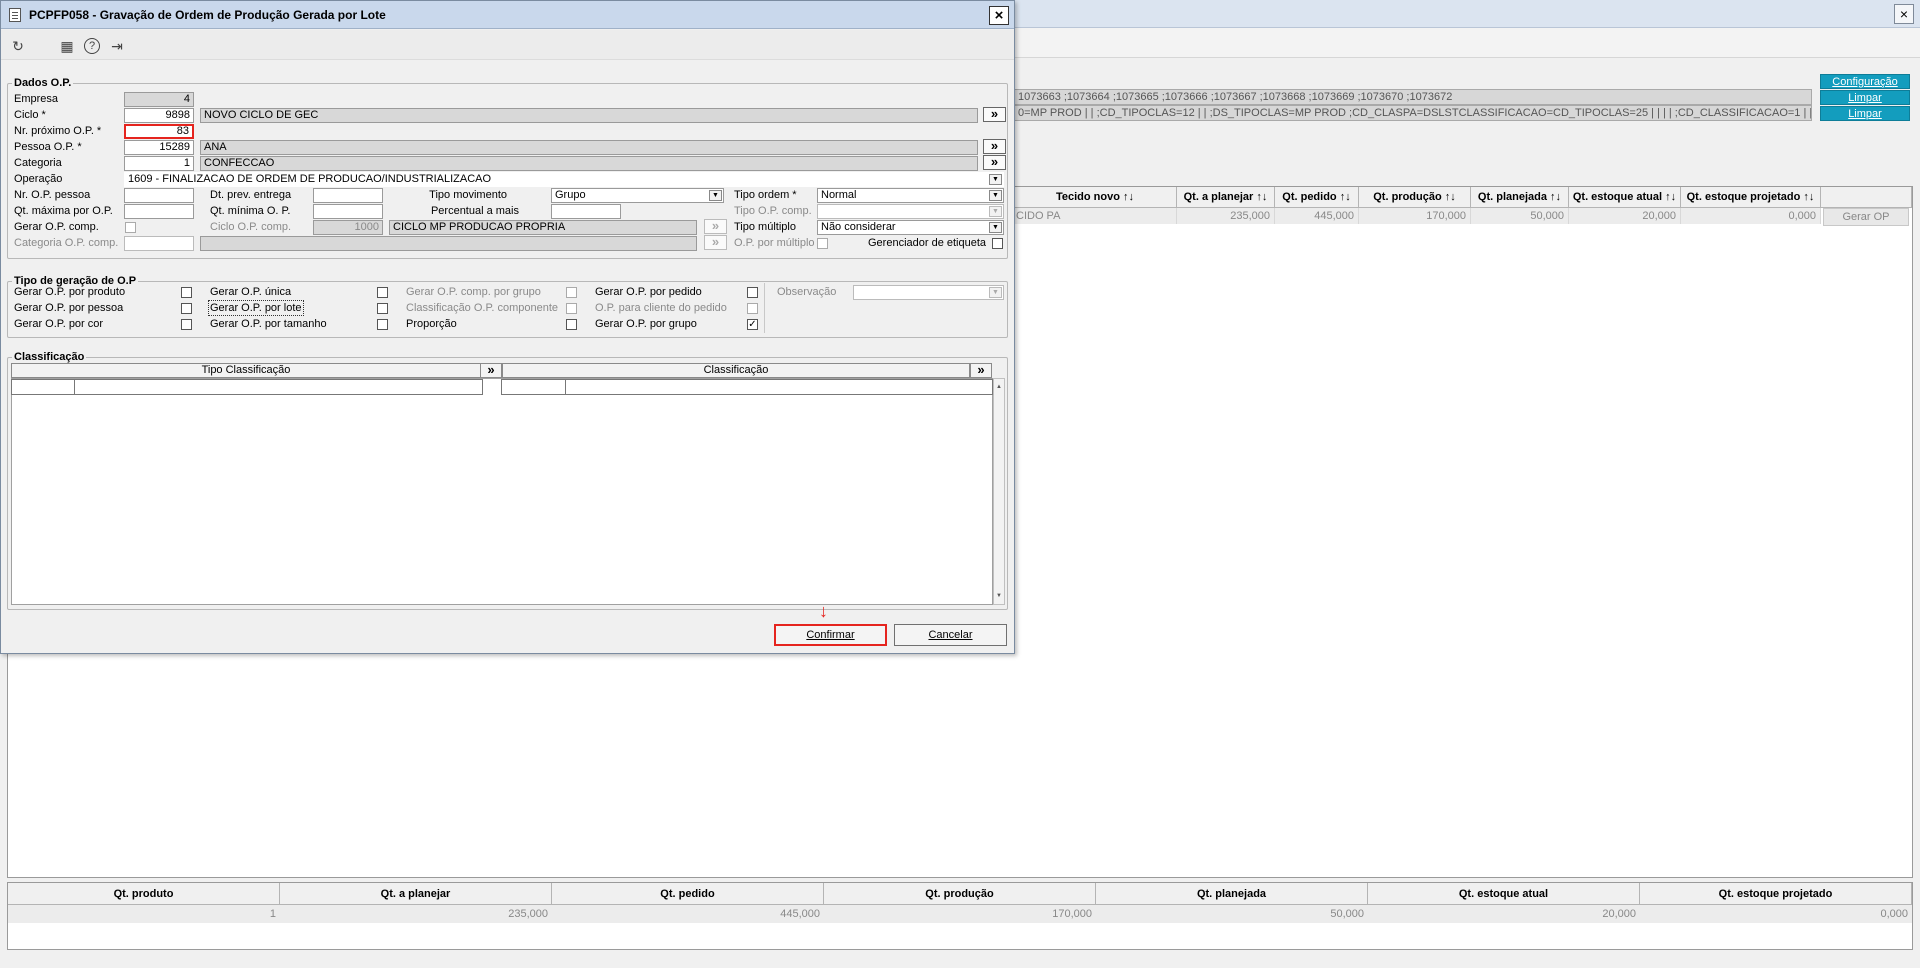 The height and width of the screenshot is (968, 1920). I want to click on limpar-button-2: Limpar, so click(1865, 113).